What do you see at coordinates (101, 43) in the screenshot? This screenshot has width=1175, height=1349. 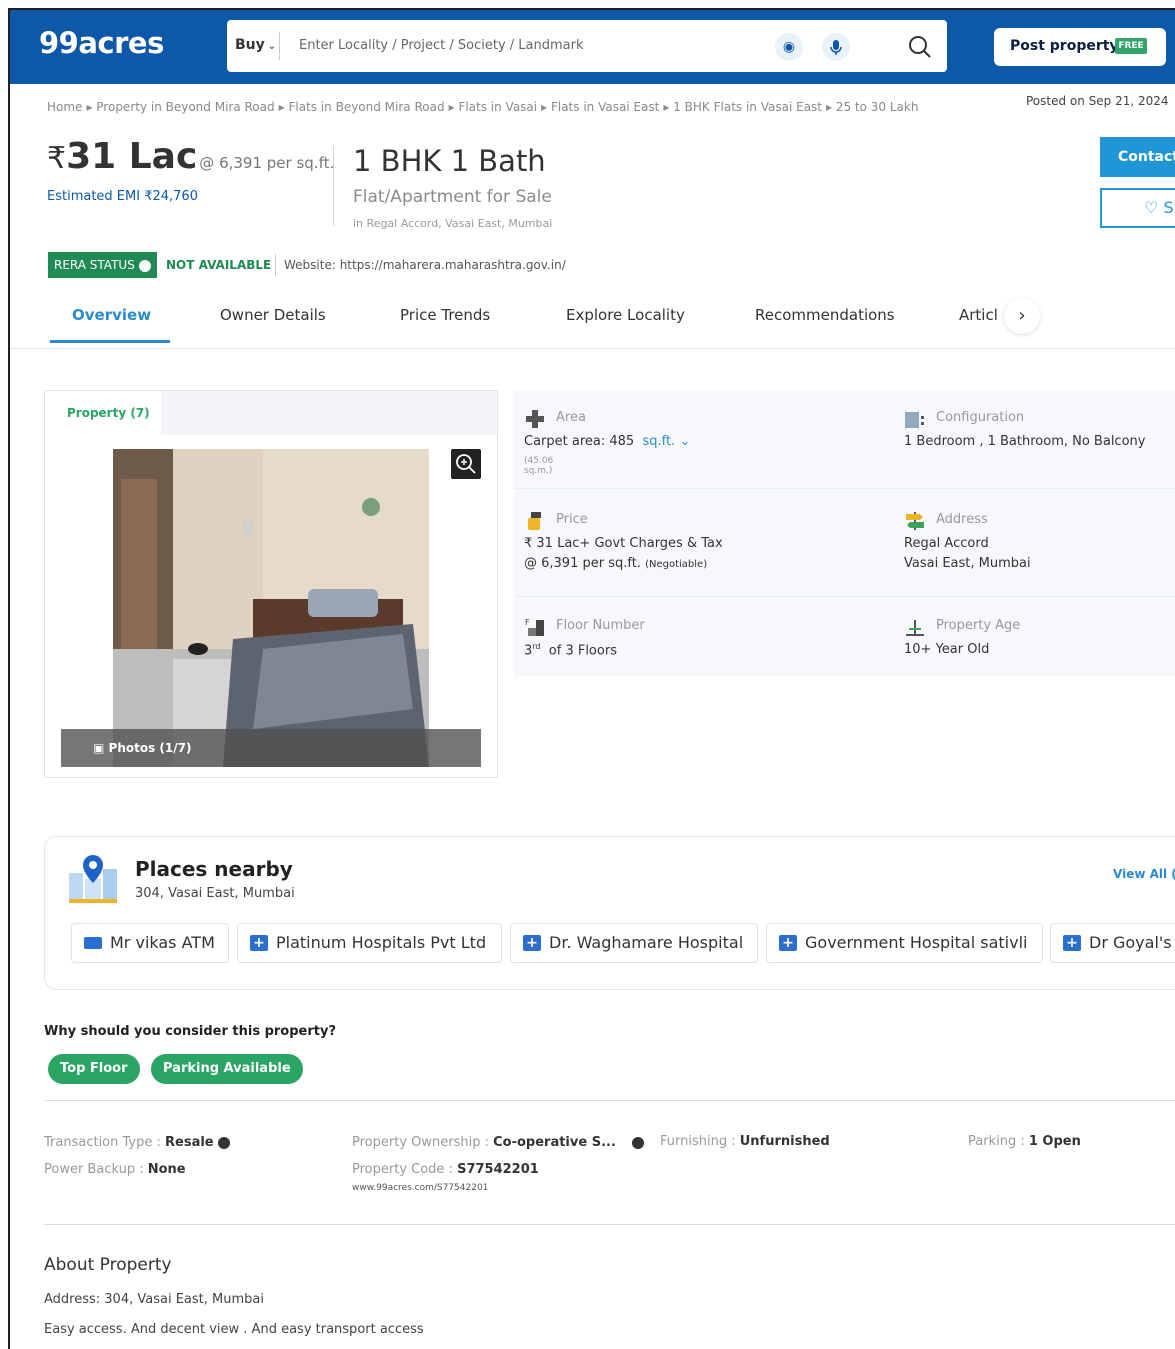 I see `site-logo: 99acres` at bounding box center [101, 43].